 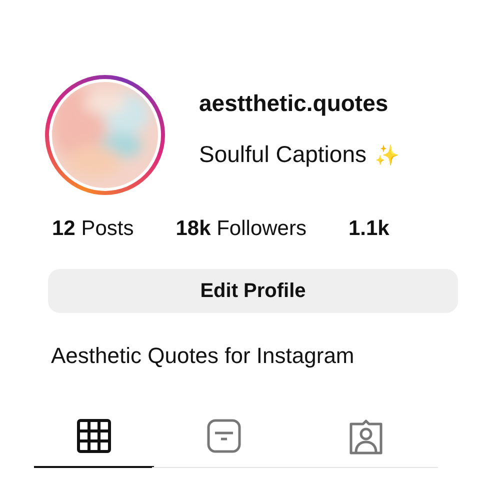 I want to click on profile-tab, so click(x=94, y=443).